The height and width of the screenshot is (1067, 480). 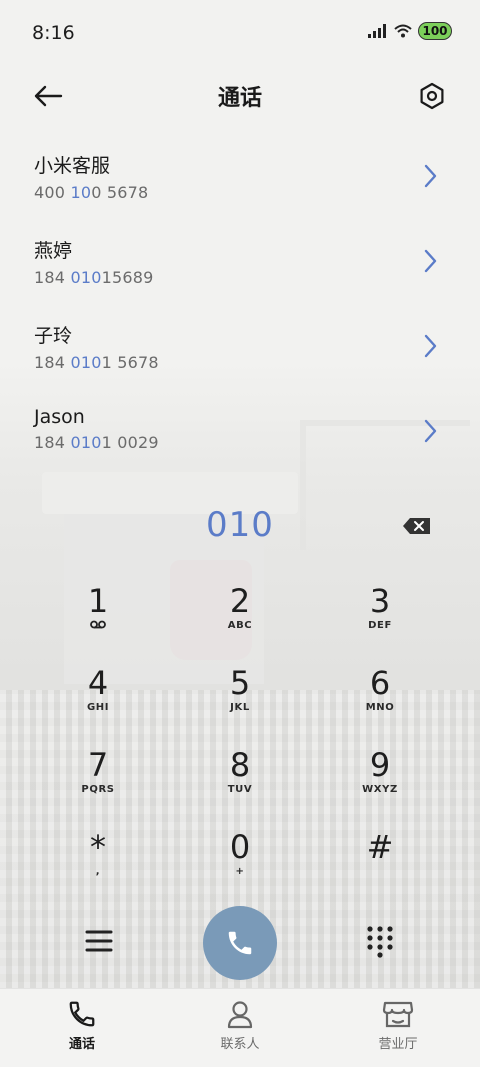 I want to click on key-3: 3 DEF, so click(x=380, y=617).